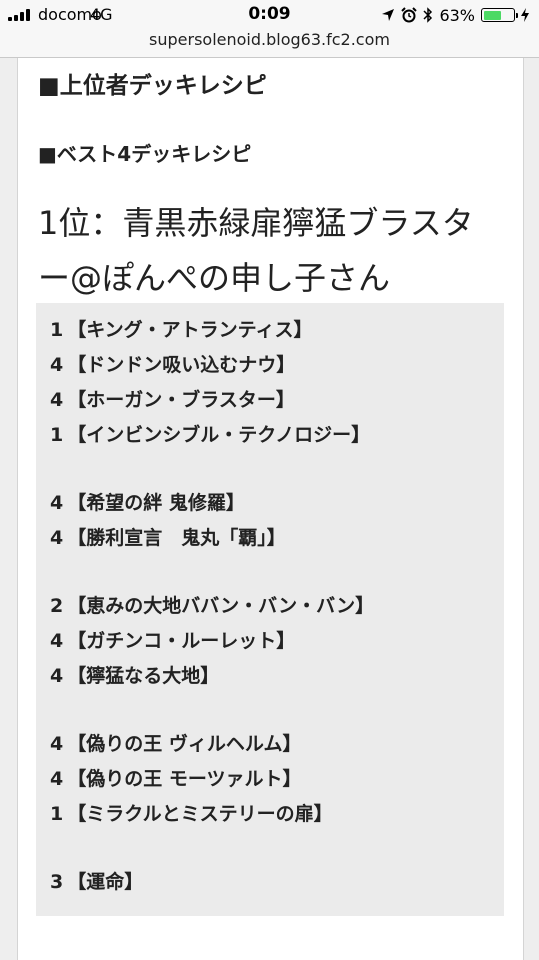  Describe the element at coordinates (200, 814) in the screenshot. I see `card-name: 【ミラクルとミステリーの扉】` at that location.